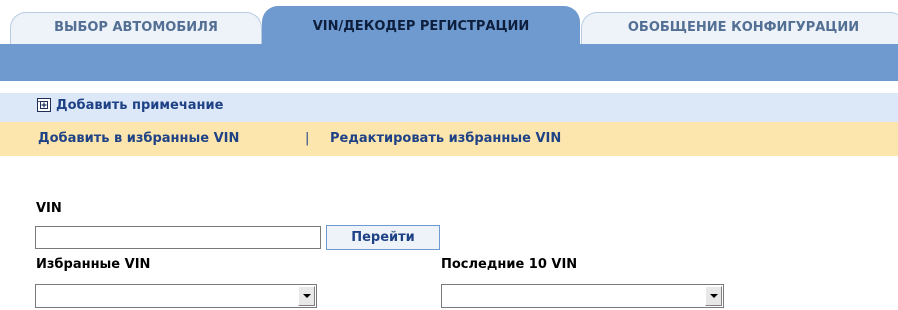 This screenshot has height=310, width=898. What do you see at coordinates (449, 62) in the screenshot?
I see `tab-content-header-band` at bounding box center [449, 62].